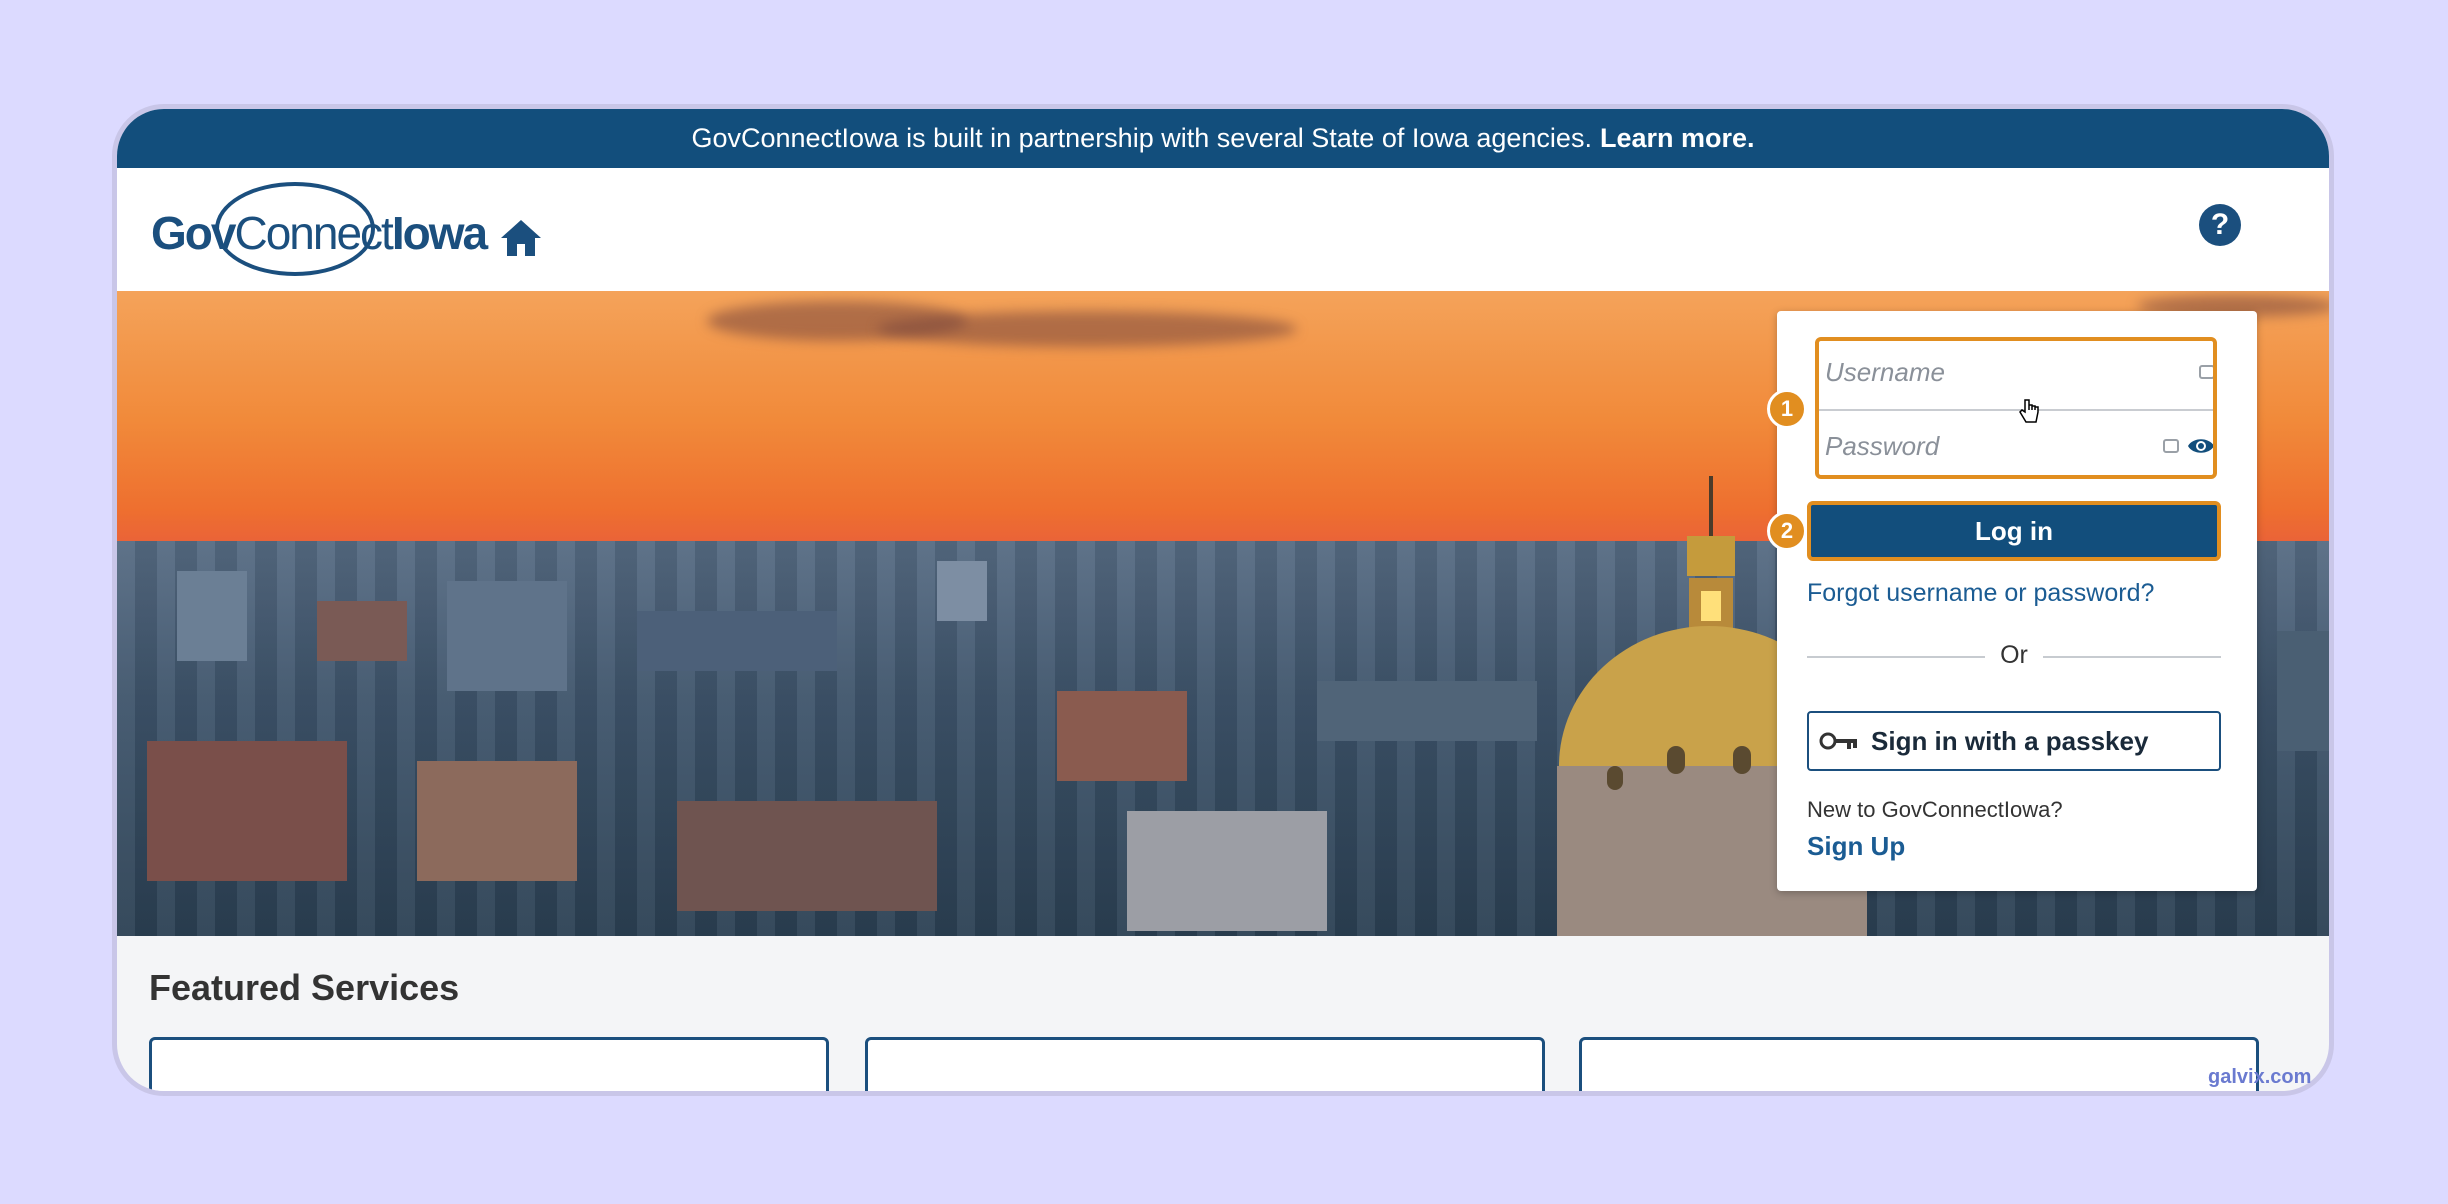 The width and height of the screenshot is (2448, 1204). I want to click on or-divider: Or, so click(2014, 656).